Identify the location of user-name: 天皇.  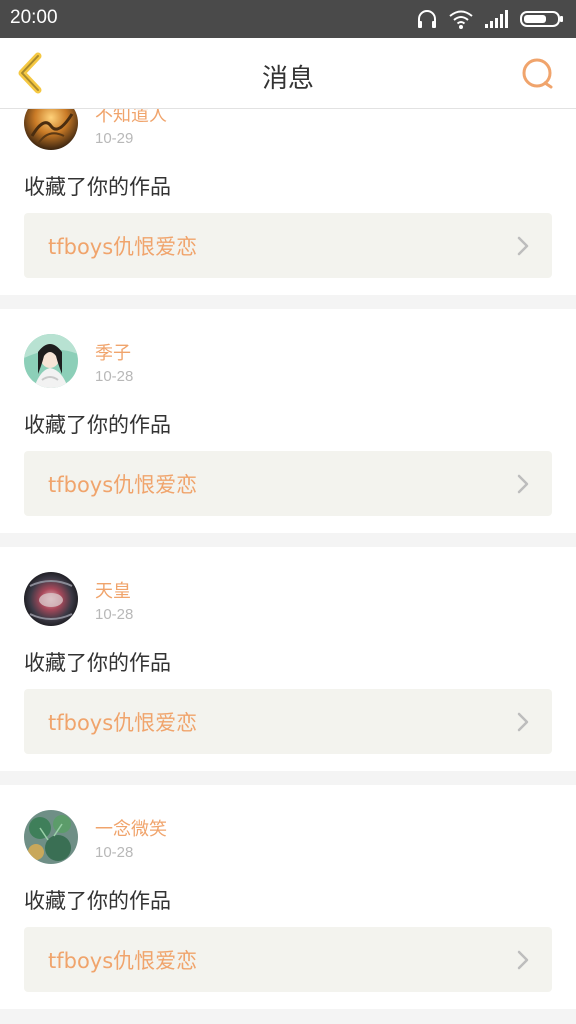
(113, 590).